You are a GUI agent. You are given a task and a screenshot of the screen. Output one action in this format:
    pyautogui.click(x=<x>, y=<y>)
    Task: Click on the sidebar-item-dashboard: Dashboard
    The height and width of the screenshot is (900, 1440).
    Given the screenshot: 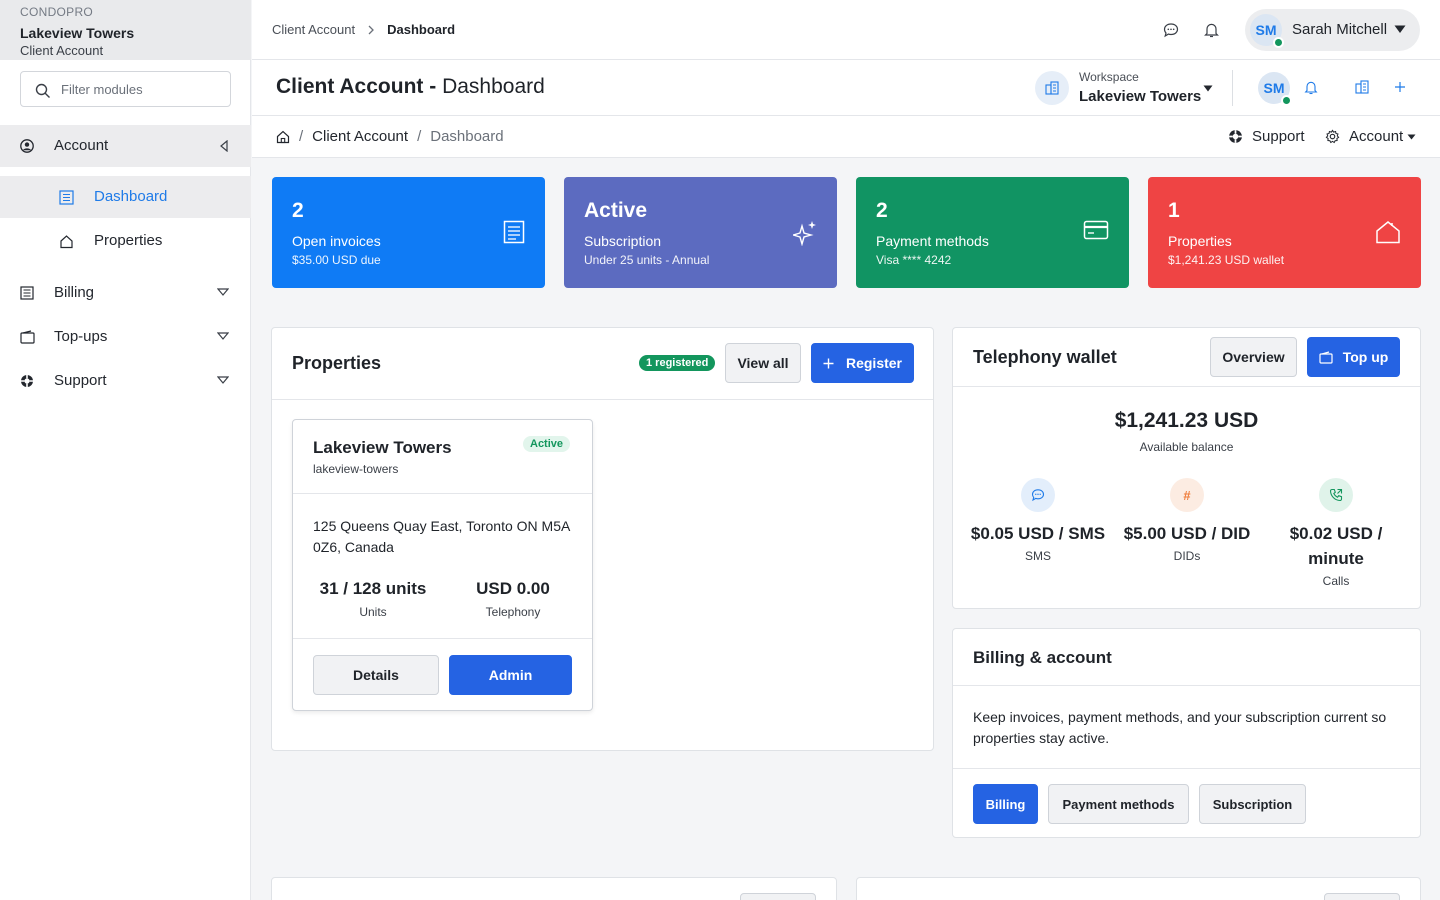 What is the action you would take?
    pyautogui.click(x=125, y=197)
    